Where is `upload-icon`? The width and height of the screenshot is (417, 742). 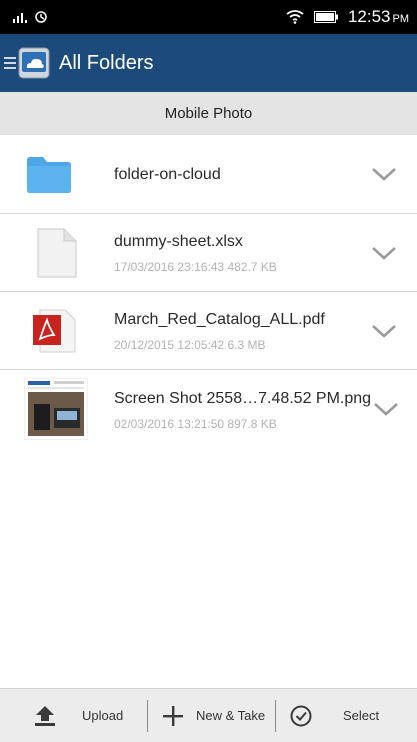
upload-icon is located at coordinates (45, 715).